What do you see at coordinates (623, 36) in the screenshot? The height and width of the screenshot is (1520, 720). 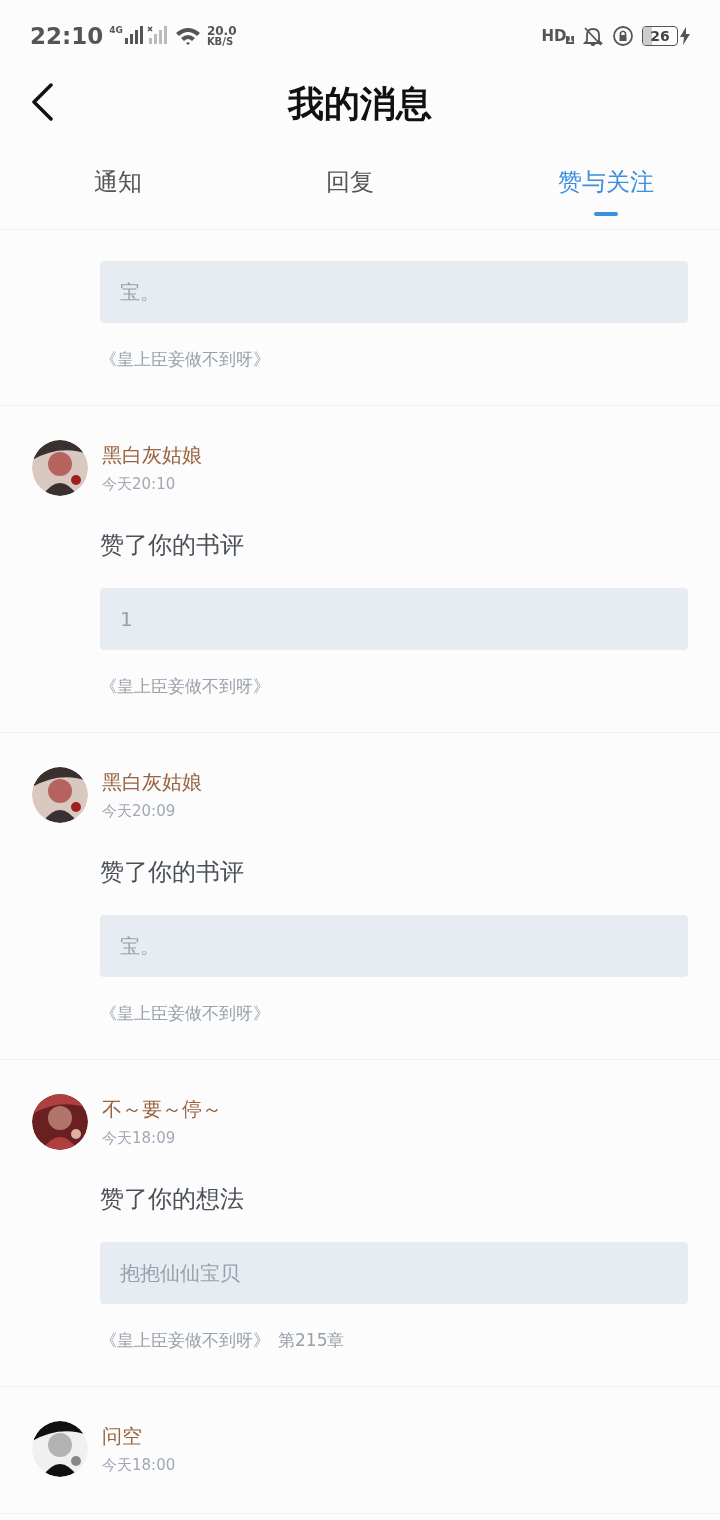 I see `rotation-lock-icon` at bounding box center [623, 36].